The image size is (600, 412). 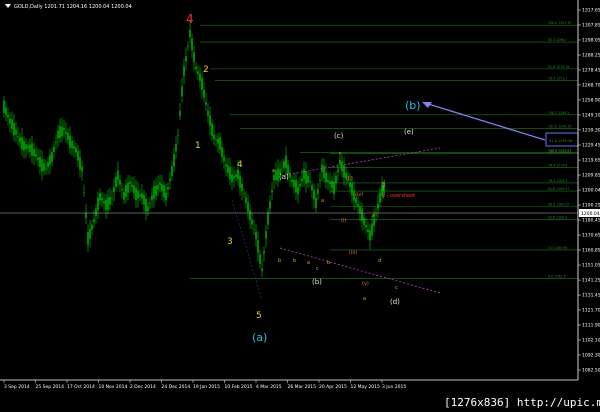 What do you see at coordinates (349, 179) in the screenshot?
I see `wave-label-ii: (ii)` at bounding box center [349, 179].